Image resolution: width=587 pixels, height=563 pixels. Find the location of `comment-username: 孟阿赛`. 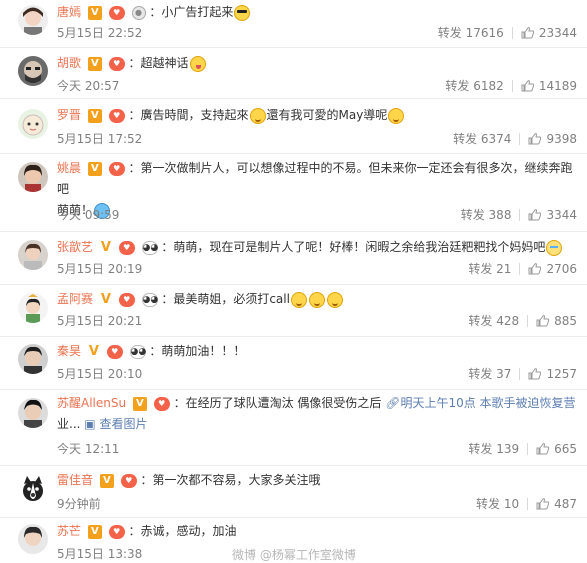

comment-username: 孟阿赛 is located at coordinates (75, 299).